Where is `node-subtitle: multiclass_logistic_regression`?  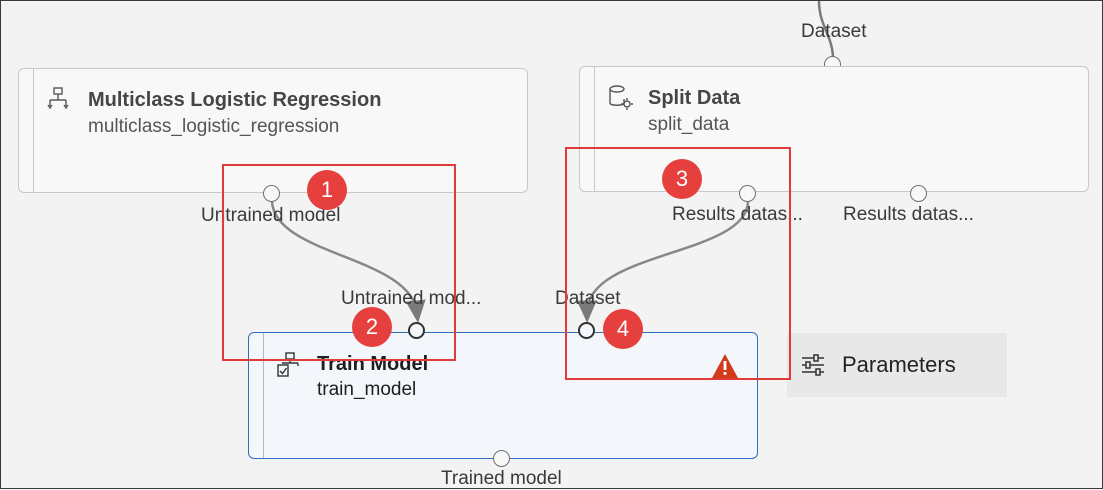
node-subtitle: multiclass_logistic_regression is located at coordinates (214, 126).